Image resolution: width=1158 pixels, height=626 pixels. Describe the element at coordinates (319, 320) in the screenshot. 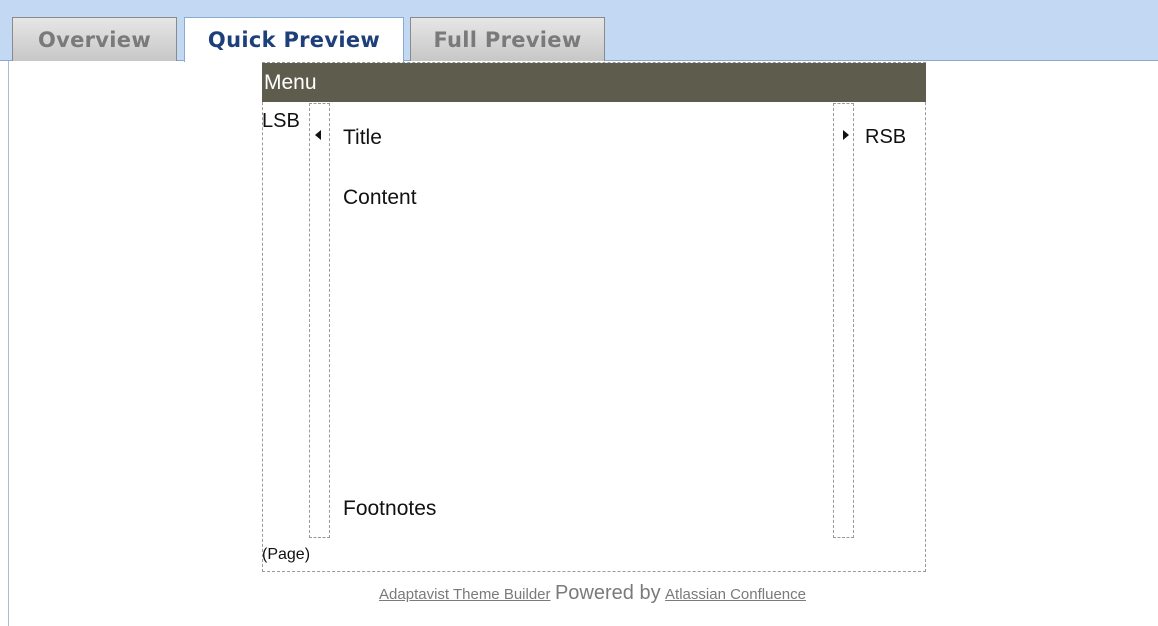

I see `left-sidebar-toggle-column` at that location.